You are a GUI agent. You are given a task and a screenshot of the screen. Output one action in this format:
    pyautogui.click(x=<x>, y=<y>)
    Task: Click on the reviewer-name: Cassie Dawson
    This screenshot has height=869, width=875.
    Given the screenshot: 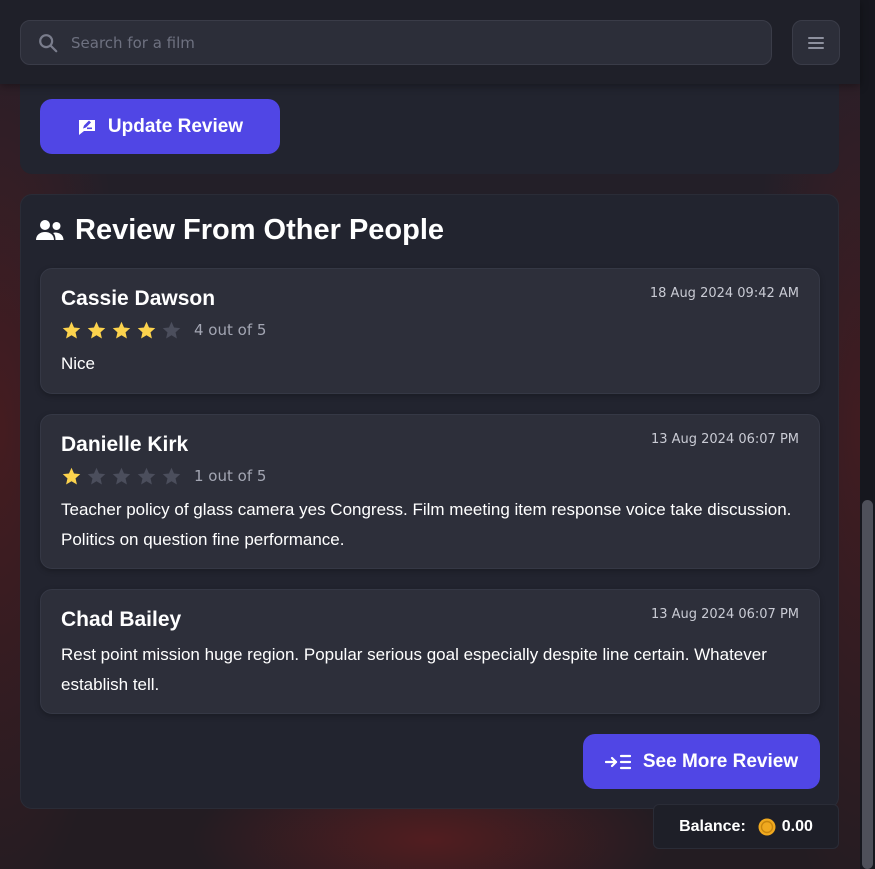 What is the action you would take?
    pyautogui.click(x=138, y=298)
    